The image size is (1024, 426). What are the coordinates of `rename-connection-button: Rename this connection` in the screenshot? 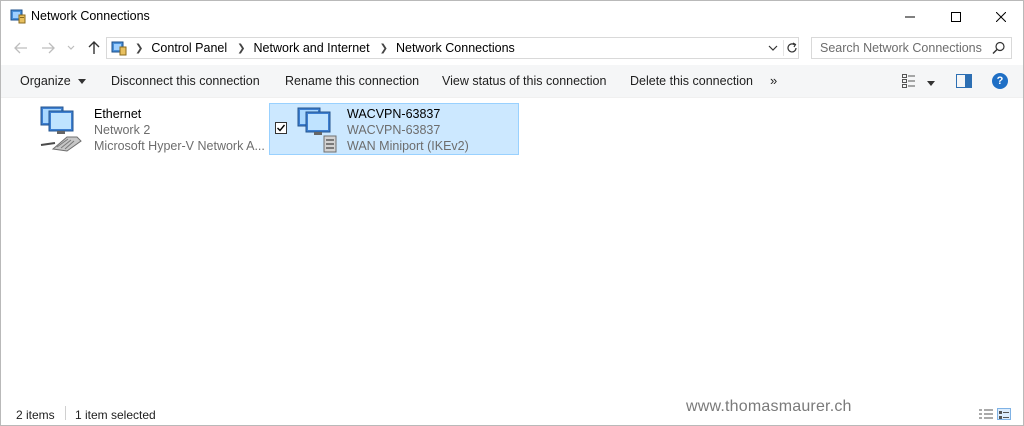 It's located at (352, 81).